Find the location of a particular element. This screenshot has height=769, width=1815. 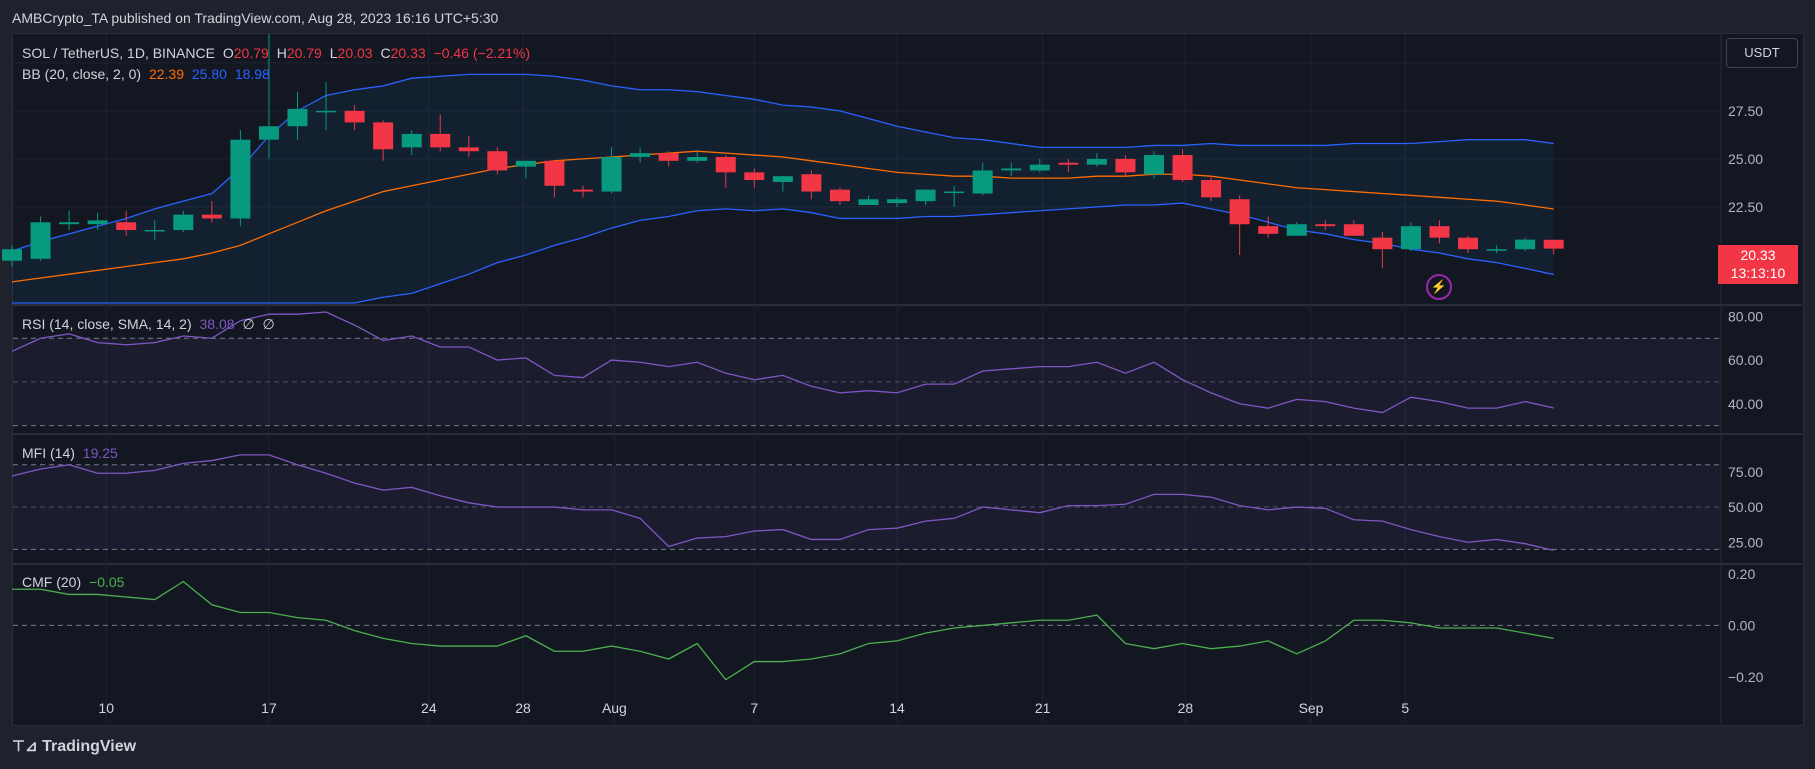

last-price-tag: 20.33 13:13:10 is located at coordinates (1758, 264).